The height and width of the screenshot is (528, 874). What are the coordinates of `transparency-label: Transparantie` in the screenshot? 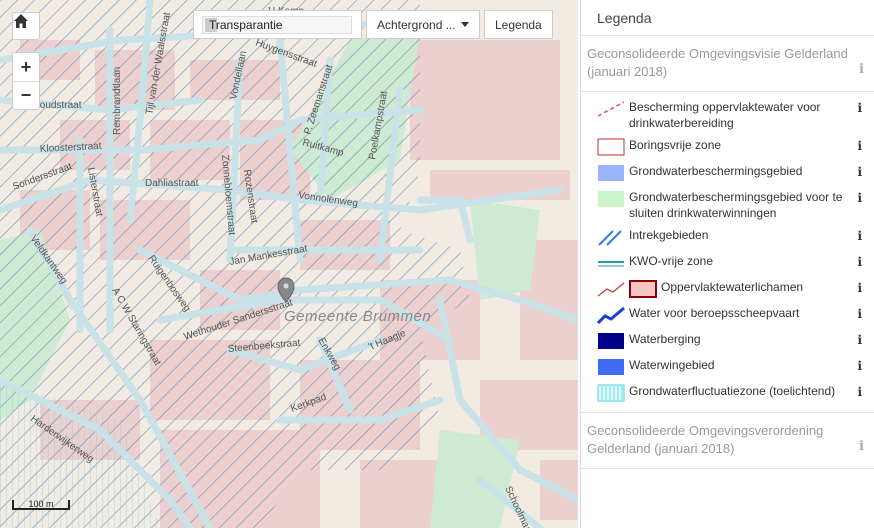 It's located at (246, 24).